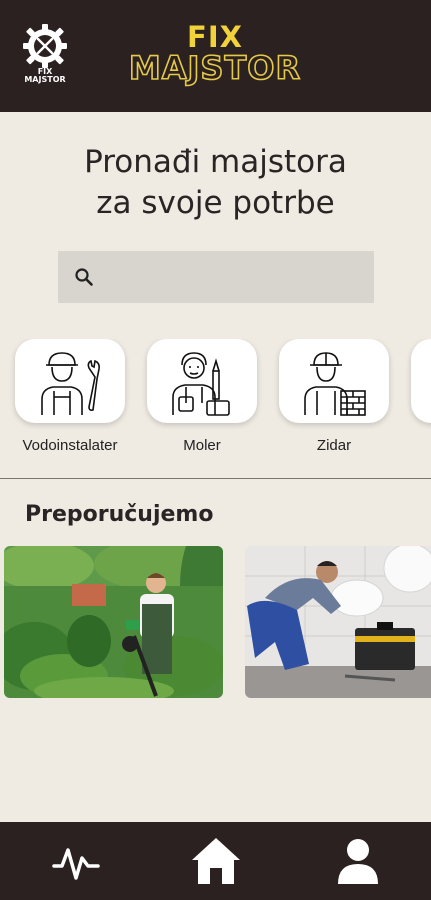 The width and height of the screenshot is (431, 900). I want to click on search-icon, so click(84, 277).